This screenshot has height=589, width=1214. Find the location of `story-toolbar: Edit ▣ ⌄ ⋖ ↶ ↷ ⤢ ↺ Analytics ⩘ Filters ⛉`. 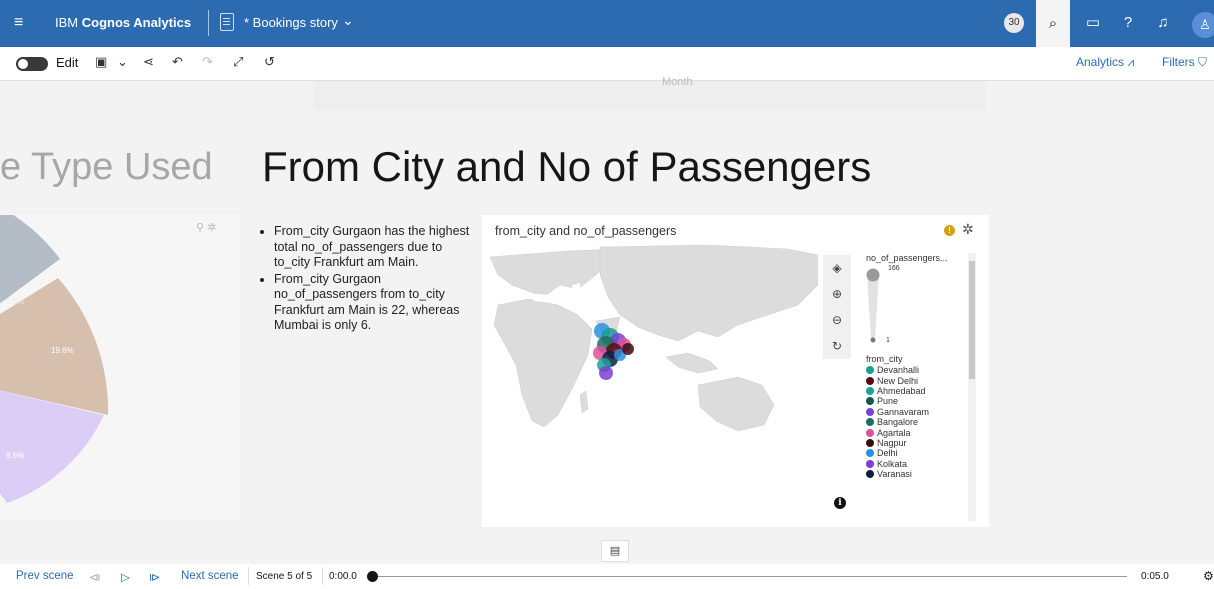

story-toolbar: Edit ▣ ⌄ ⋖ ↶ ↷ ⤢ ↺ Analytics ⩘ Filters ⛉ is located at coordinates (607, 64).